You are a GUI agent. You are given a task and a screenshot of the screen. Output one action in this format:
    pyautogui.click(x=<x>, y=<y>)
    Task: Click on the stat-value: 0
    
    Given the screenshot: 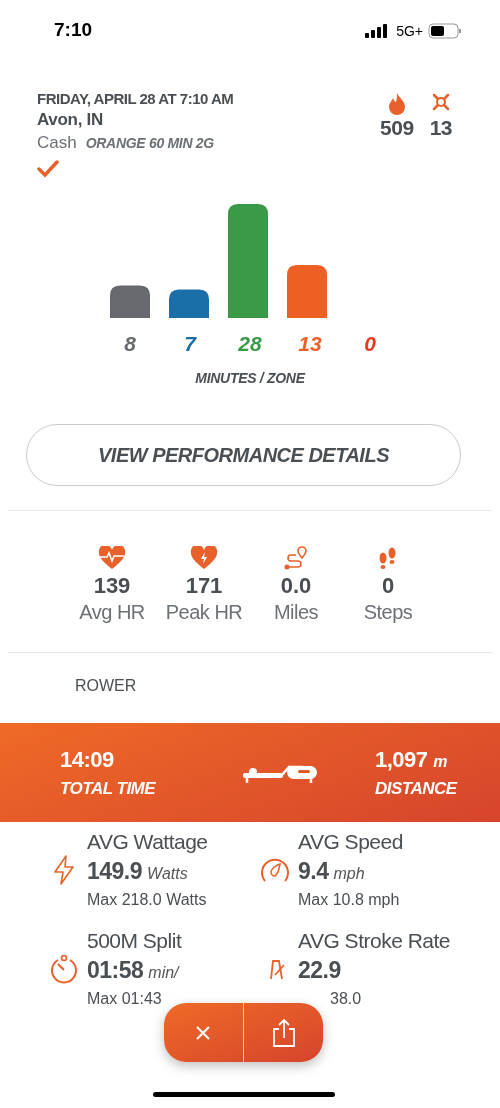 What is the action you would take?
    pyautogui.click(x=388, y=586)
    